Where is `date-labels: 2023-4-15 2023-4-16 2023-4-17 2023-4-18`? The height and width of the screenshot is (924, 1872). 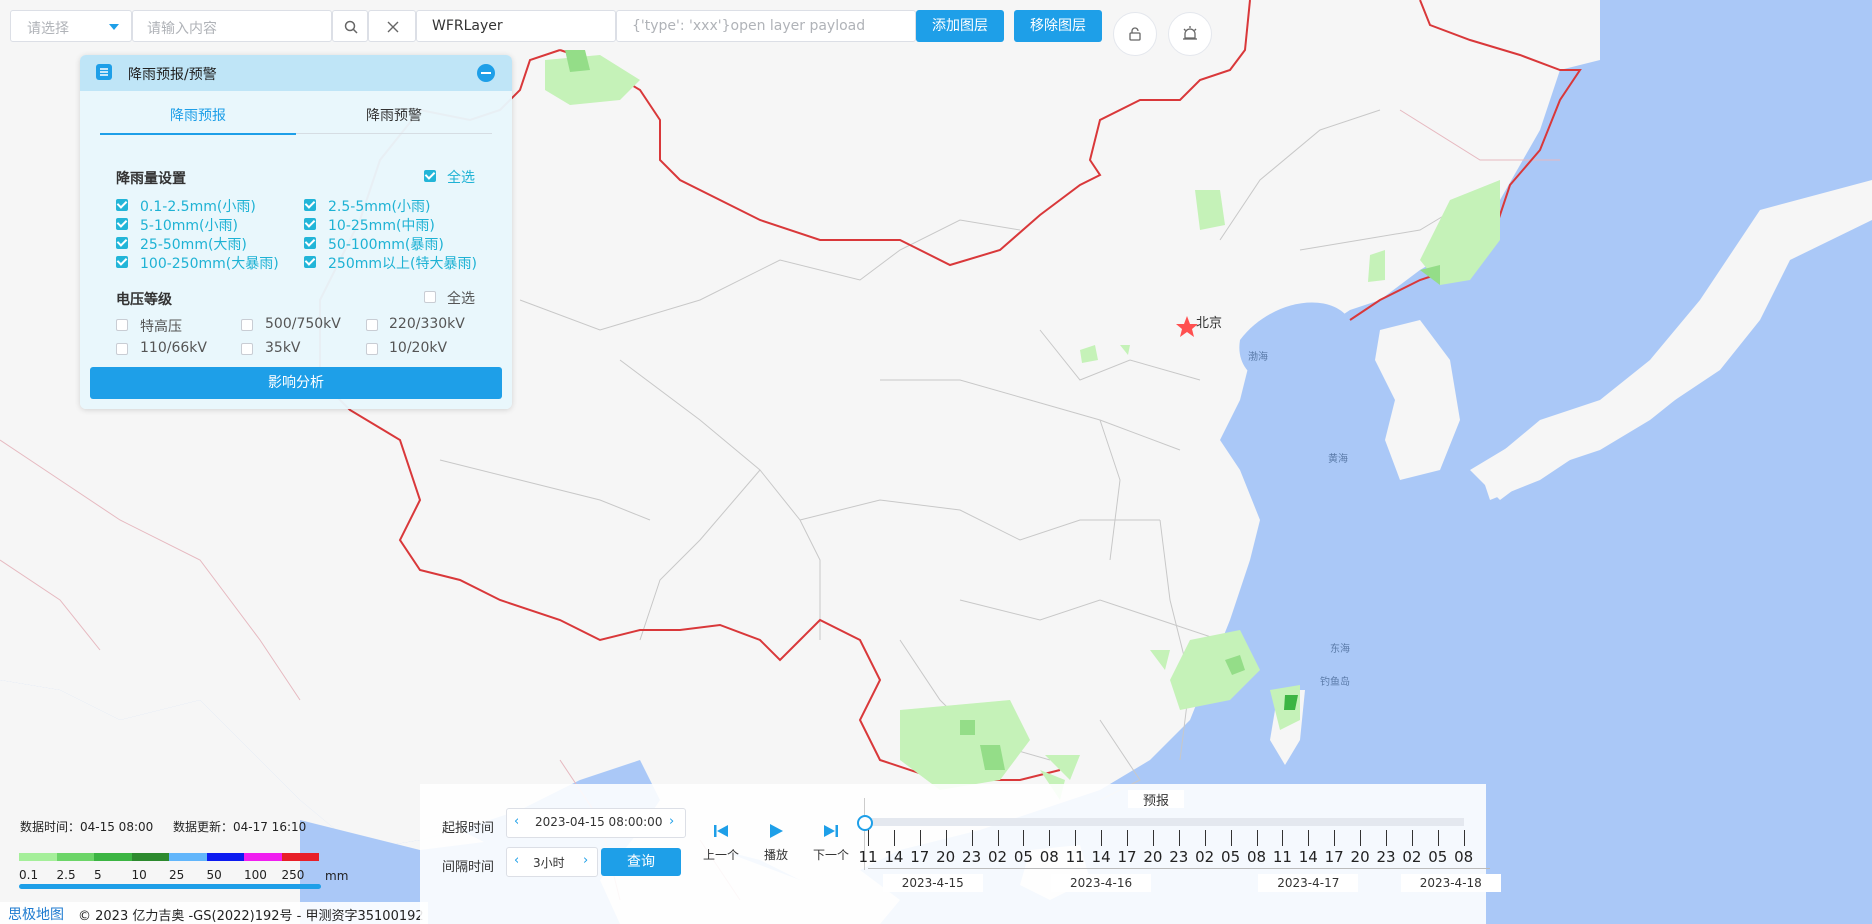
date-labels: 2023-4-15 2023-4-16 2023-4-17 2023-4-18 is located at coordinates (1182, 881).